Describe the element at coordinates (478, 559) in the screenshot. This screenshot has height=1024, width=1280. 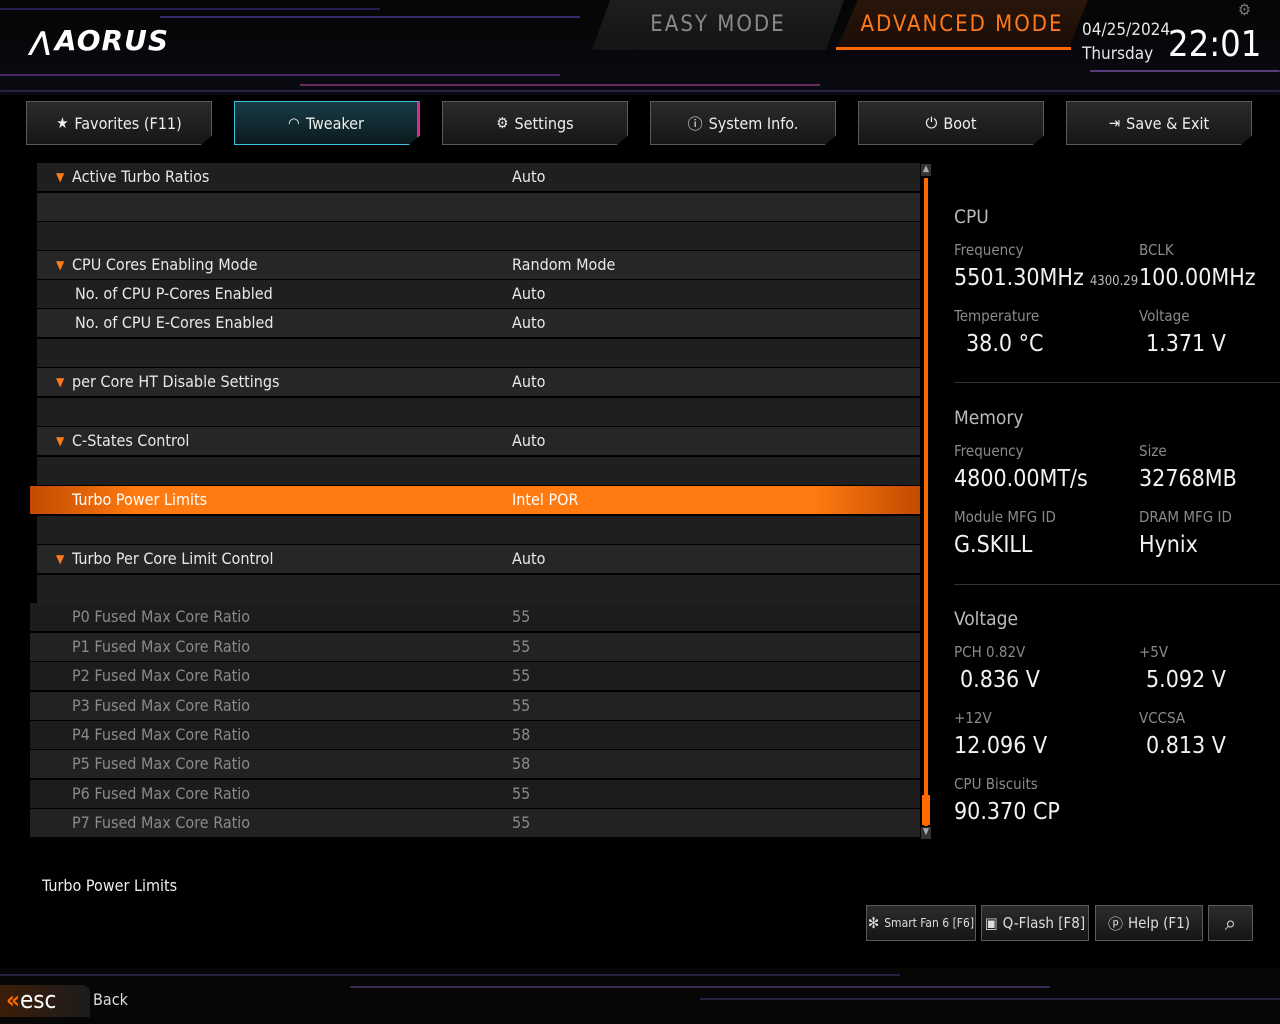
I see `setting-row-turbo-per-core-limit: ▼ Turbo Per Core Limit Control Auto` at that location.